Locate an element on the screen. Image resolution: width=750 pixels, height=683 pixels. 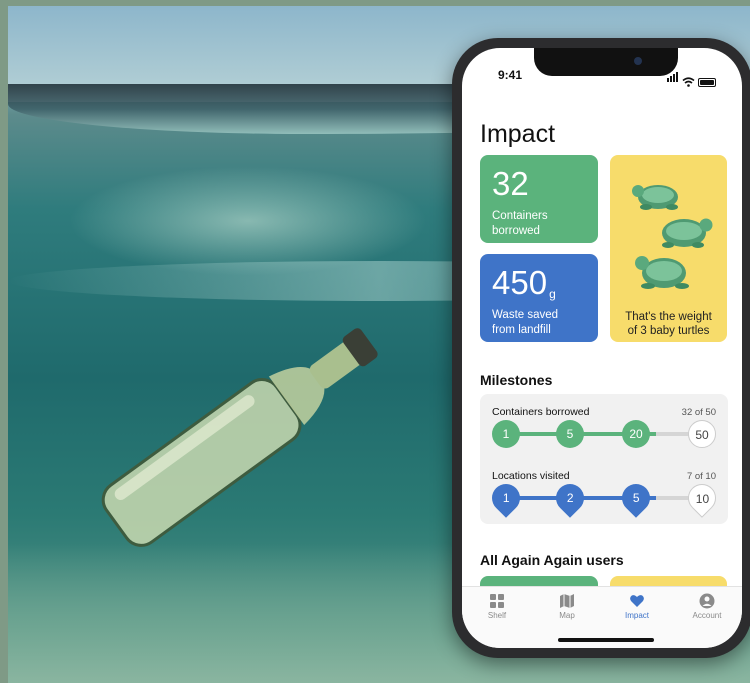
containers-label-line2: borrowed is located at coordinates (516, 231).